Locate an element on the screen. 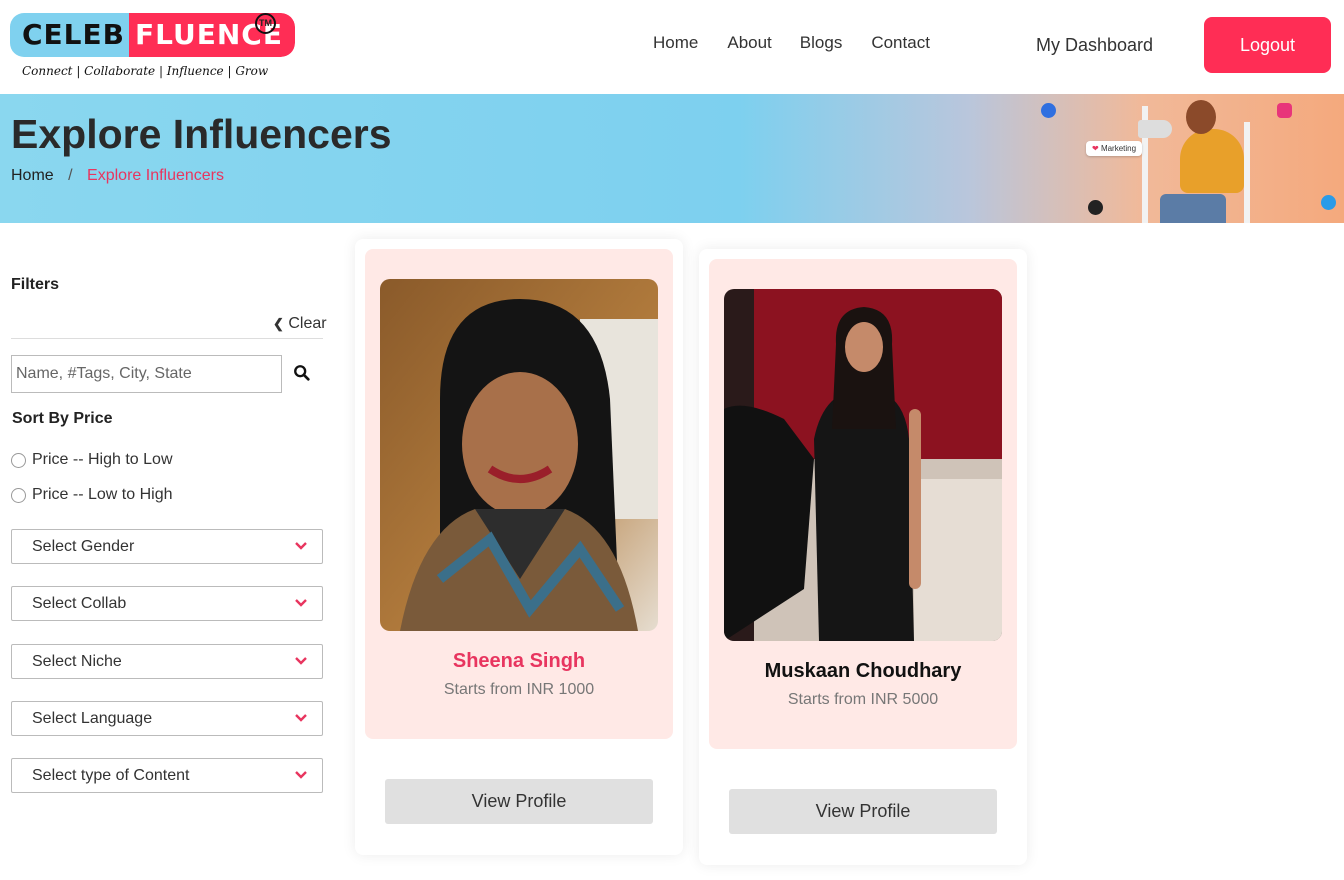  facebook-icon is located at coordinates (1048, 110).